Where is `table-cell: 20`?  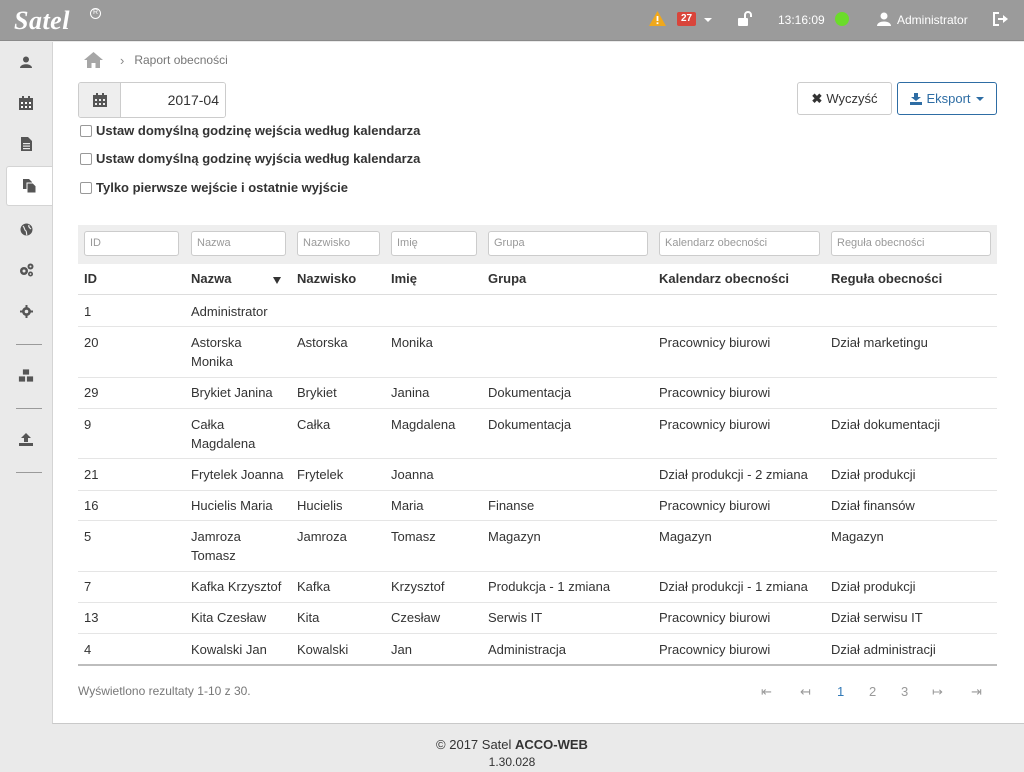
table-cell: 20 is located at coordinates (91, 342).